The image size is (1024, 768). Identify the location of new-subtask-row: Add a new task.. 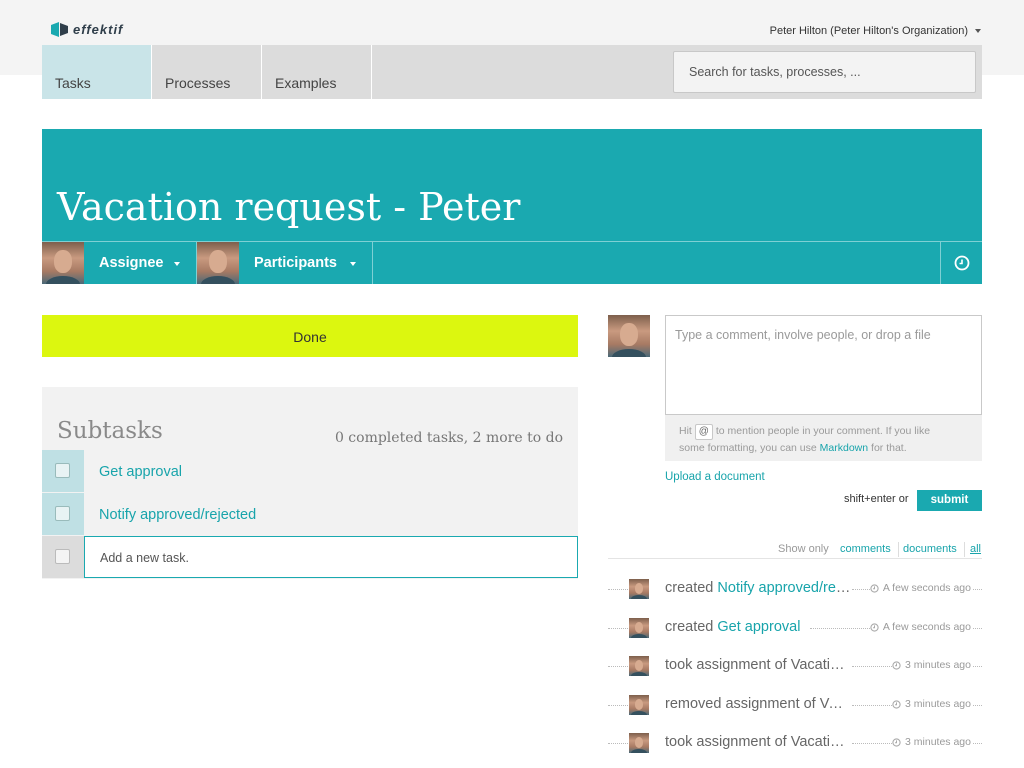
(310, 557).